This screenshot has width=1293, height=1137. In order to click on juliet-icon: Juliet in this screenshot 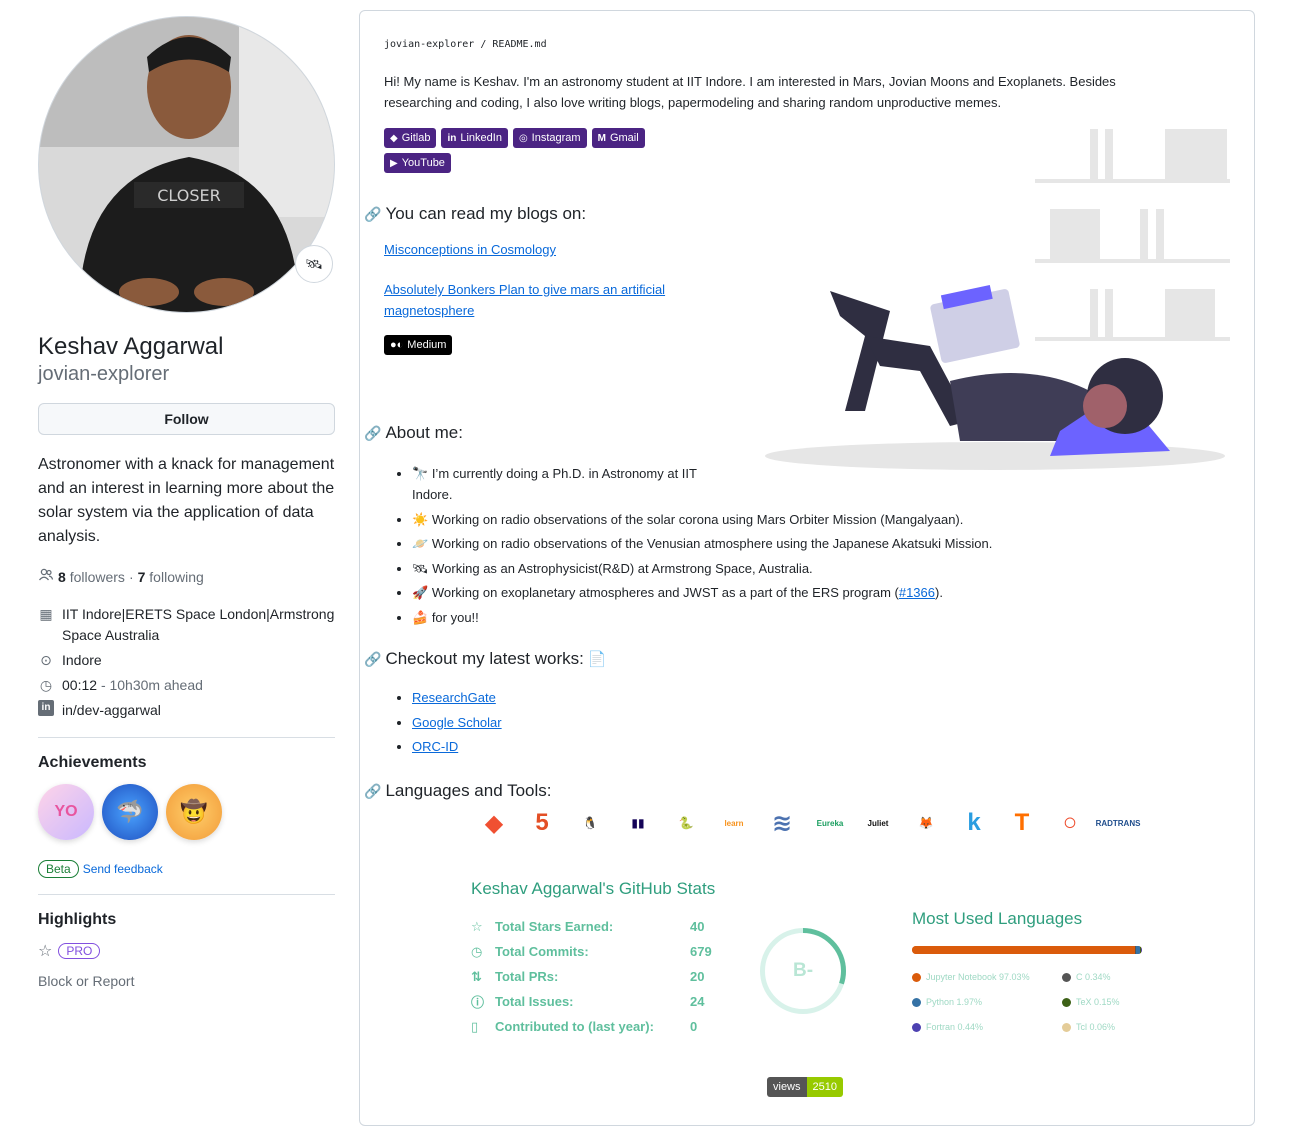, I will do `click(878, 823)`.